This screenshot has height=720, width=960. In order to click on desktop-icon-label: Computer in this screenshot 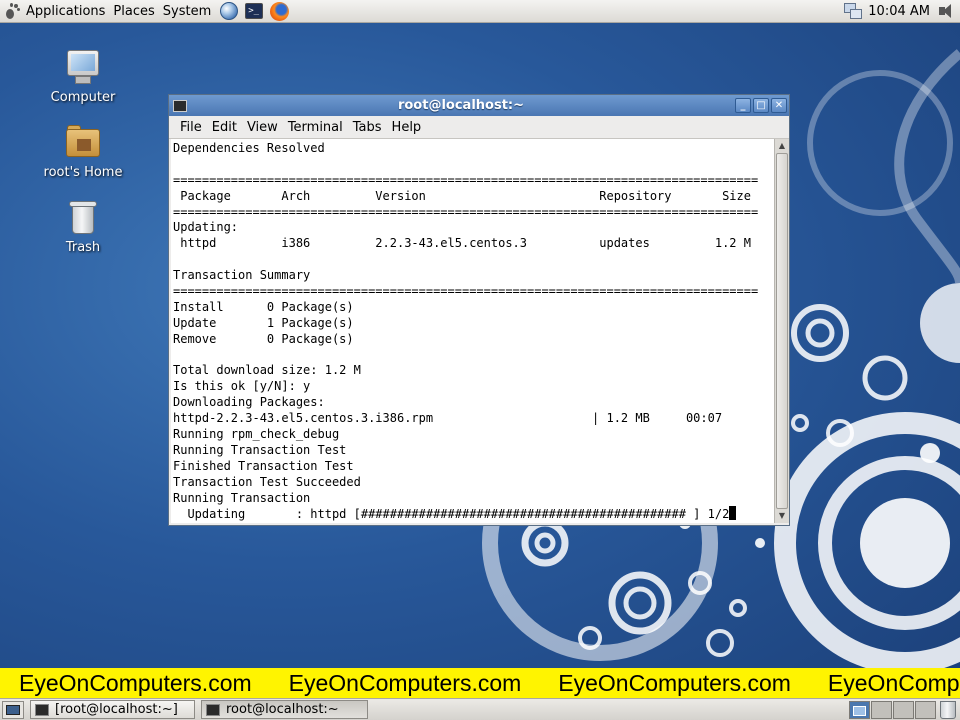, I will do `click(83, 97)`.